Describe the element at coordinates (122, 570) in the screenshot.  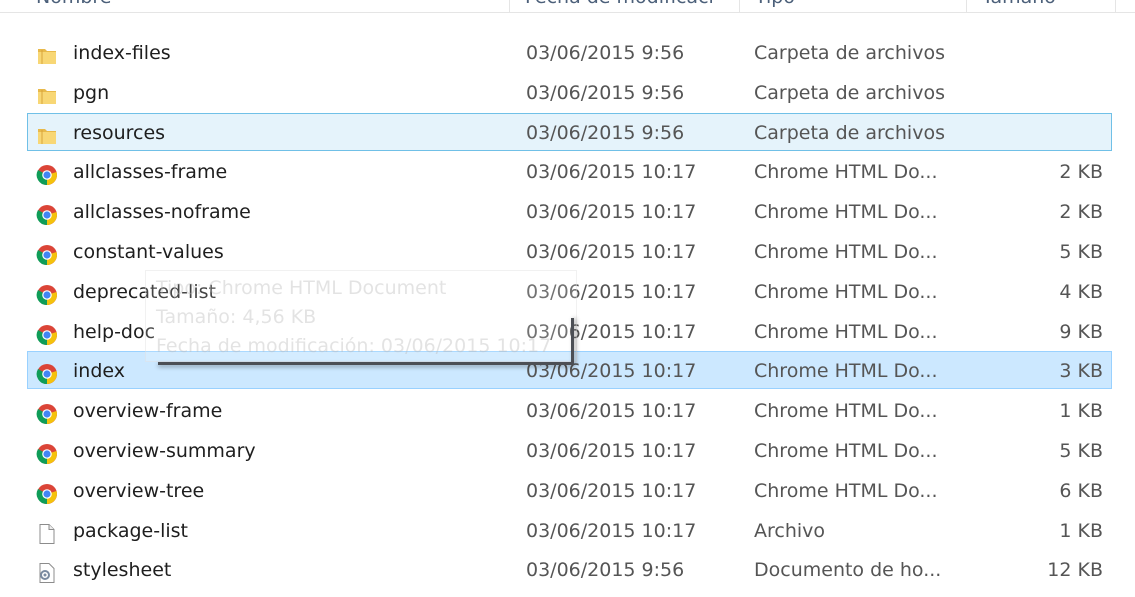
I see `file-name: stylesheet` at that location.